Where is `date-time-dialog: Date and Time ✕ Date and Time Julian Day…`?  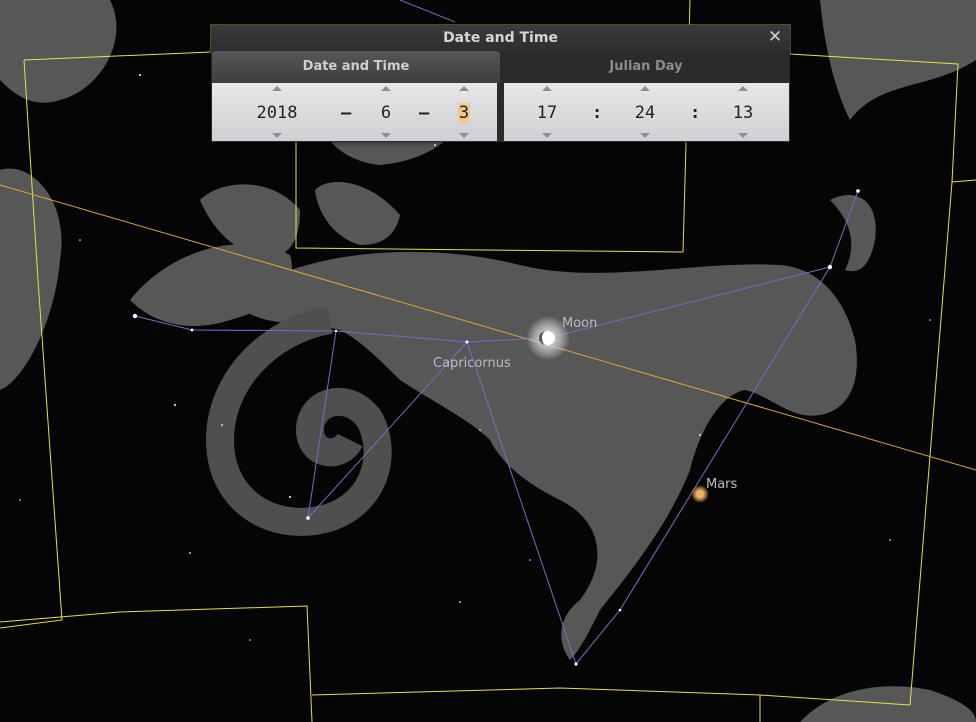 date-time-dialog: Date and Time ✕ Date and Time Julian Day… is located at coordinates (500, 83).